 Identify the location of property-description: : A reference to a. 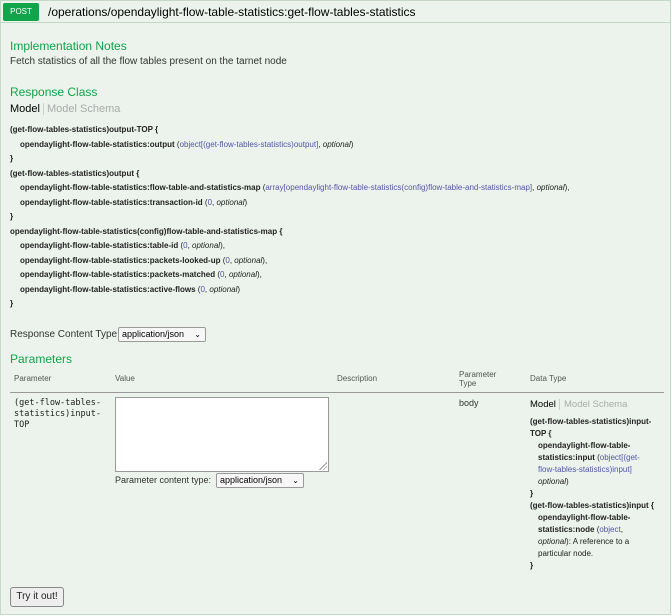
(599, 541).